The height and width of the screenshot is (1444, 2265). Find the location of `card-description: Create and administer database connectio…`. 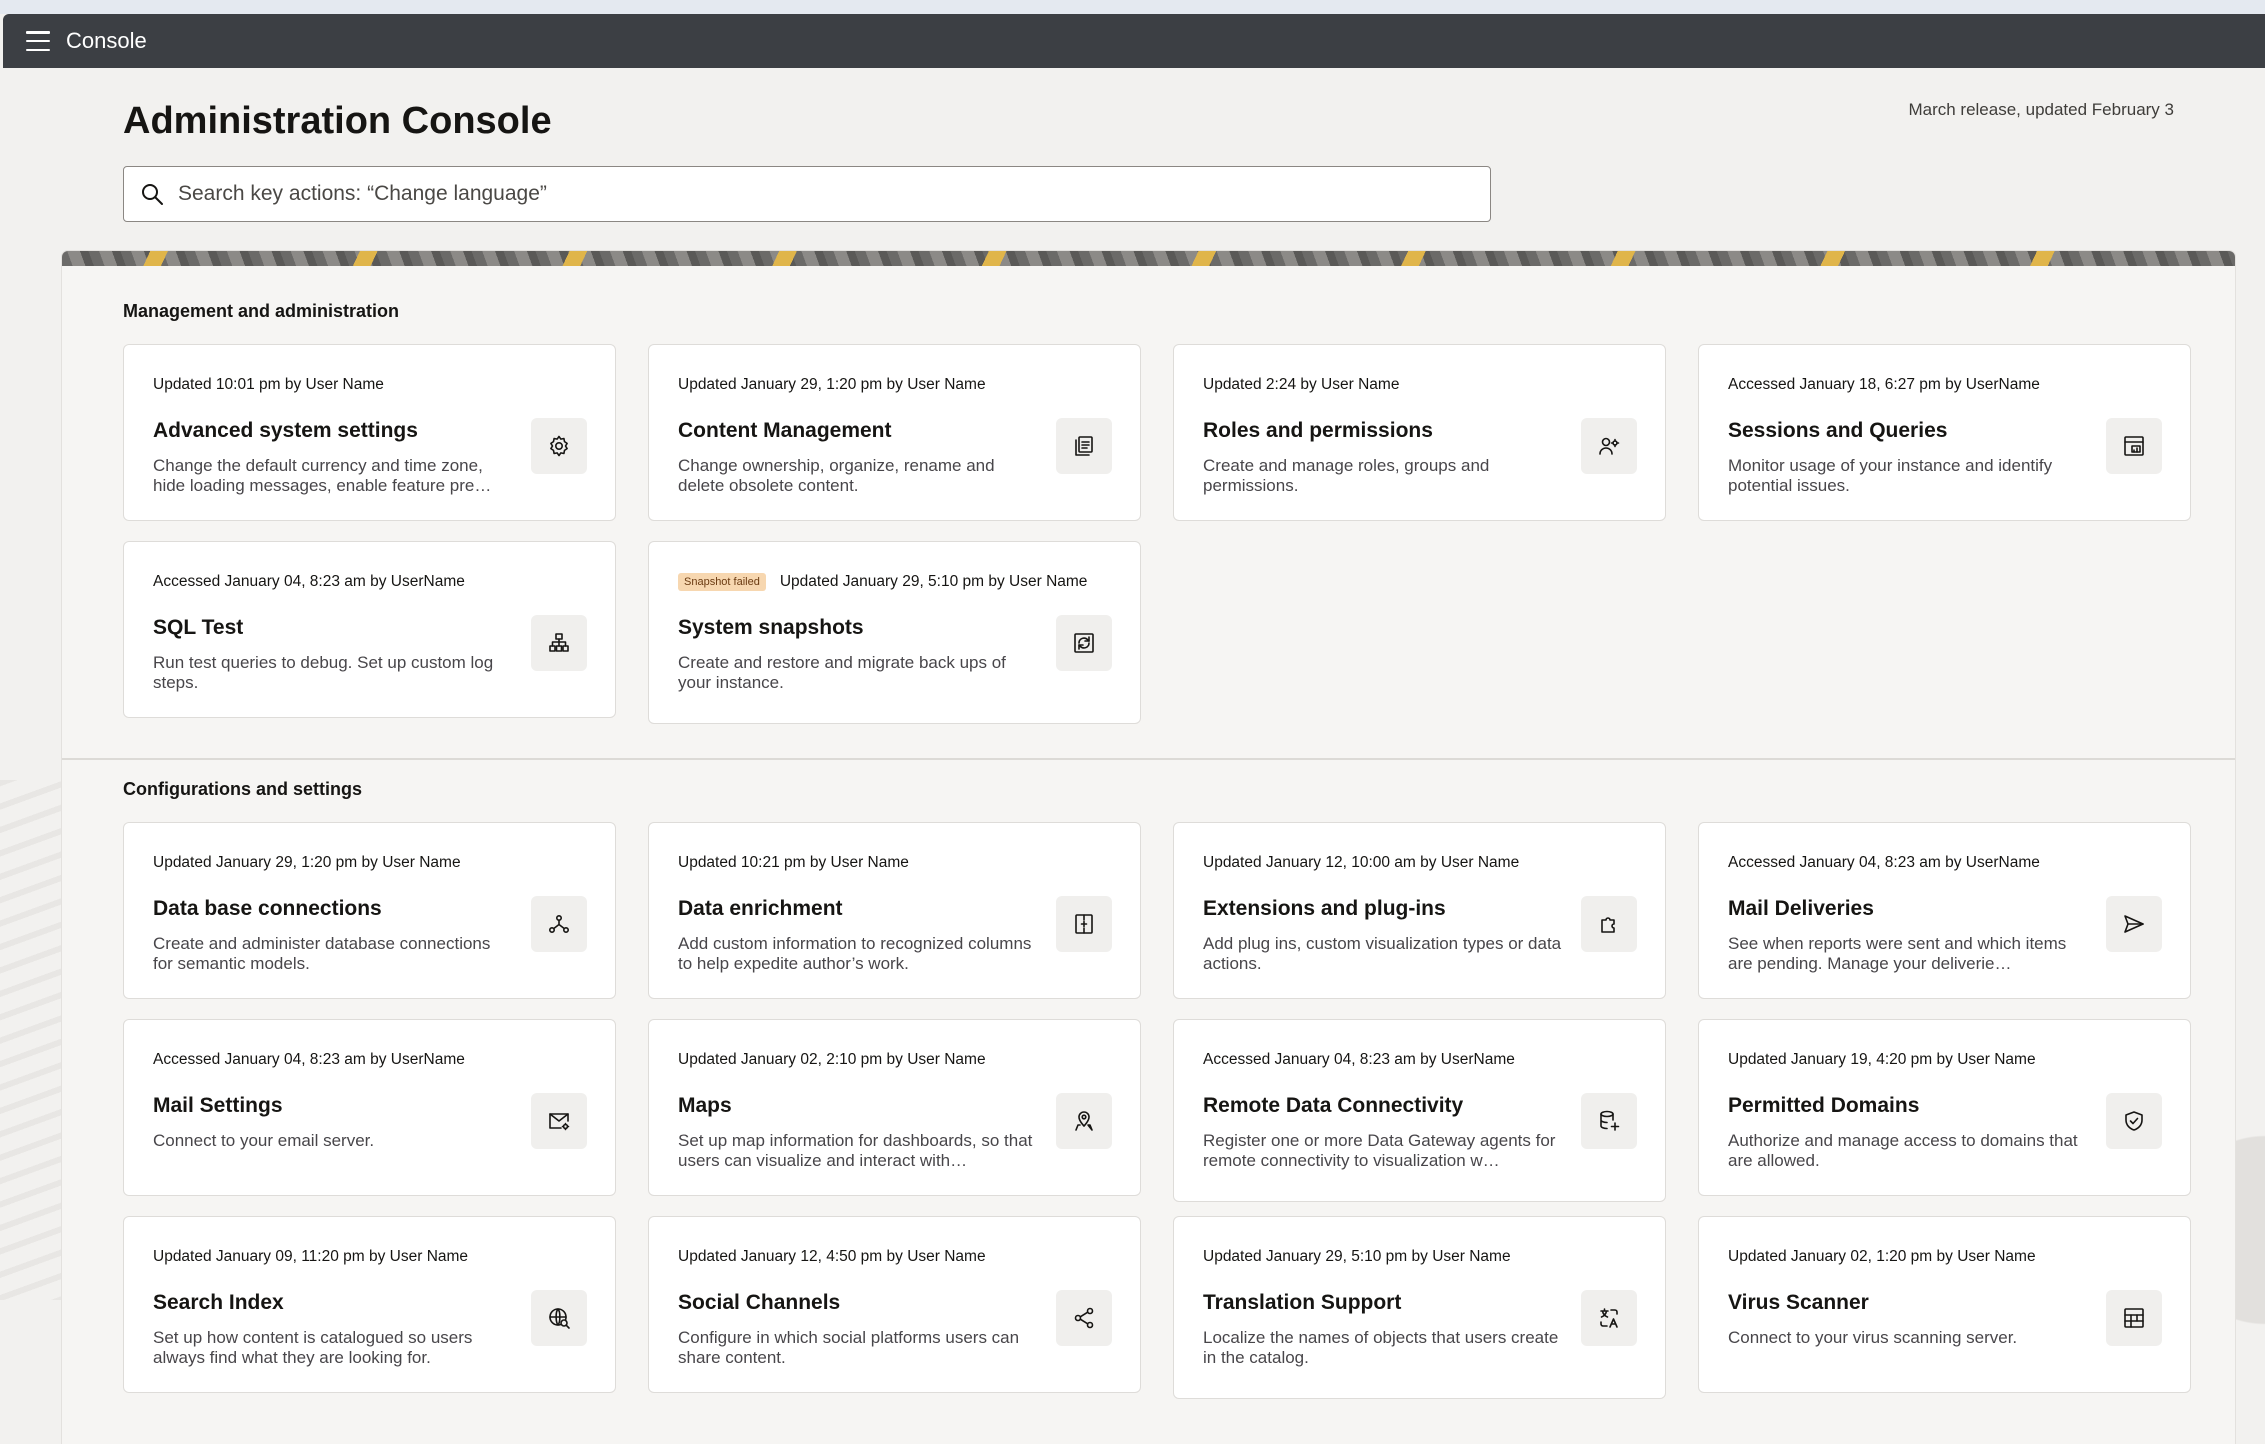

card-description: Create and administer database connectio… is located at coordinates (322, 953).